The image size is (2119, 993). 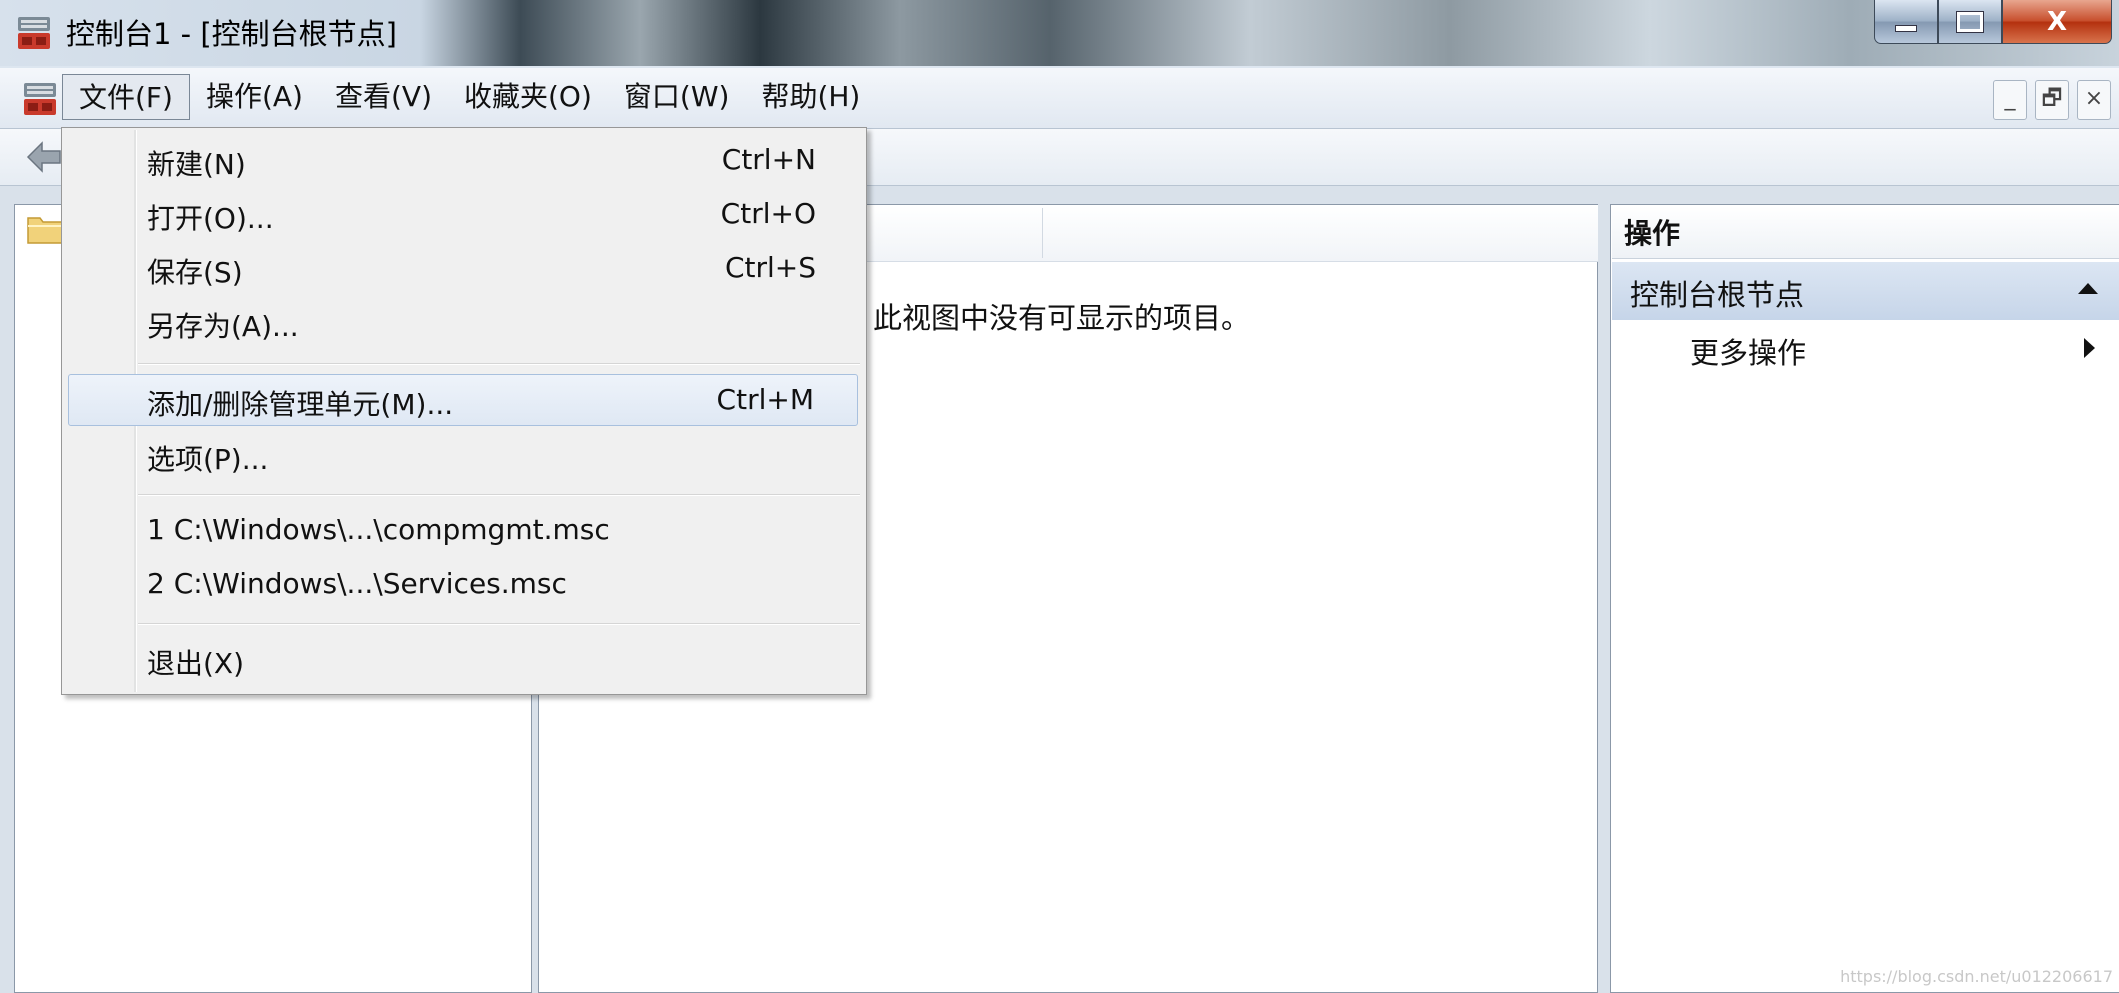 I want to click on menu-item-save: 保存(S) Ctrl+S, so click(x=464, y=268).